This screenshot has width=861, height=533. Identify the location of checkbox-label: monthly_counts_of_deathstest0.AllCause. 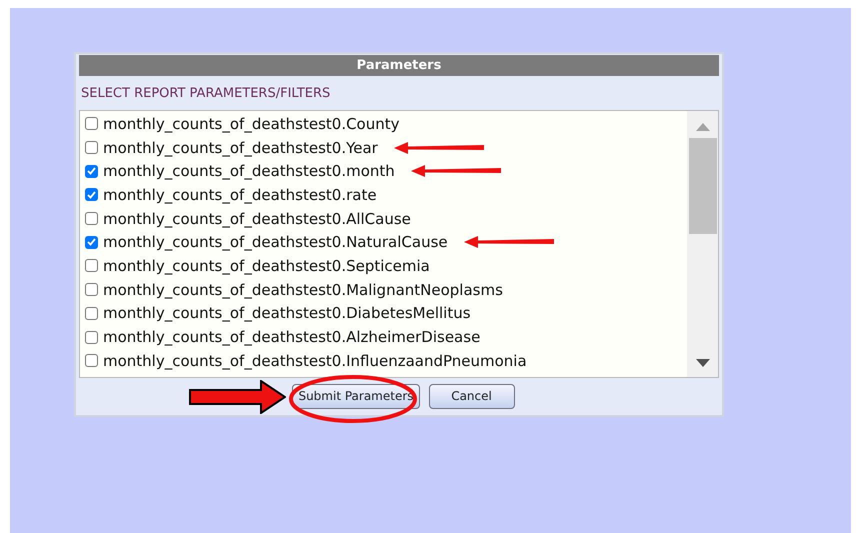
(257, 219).